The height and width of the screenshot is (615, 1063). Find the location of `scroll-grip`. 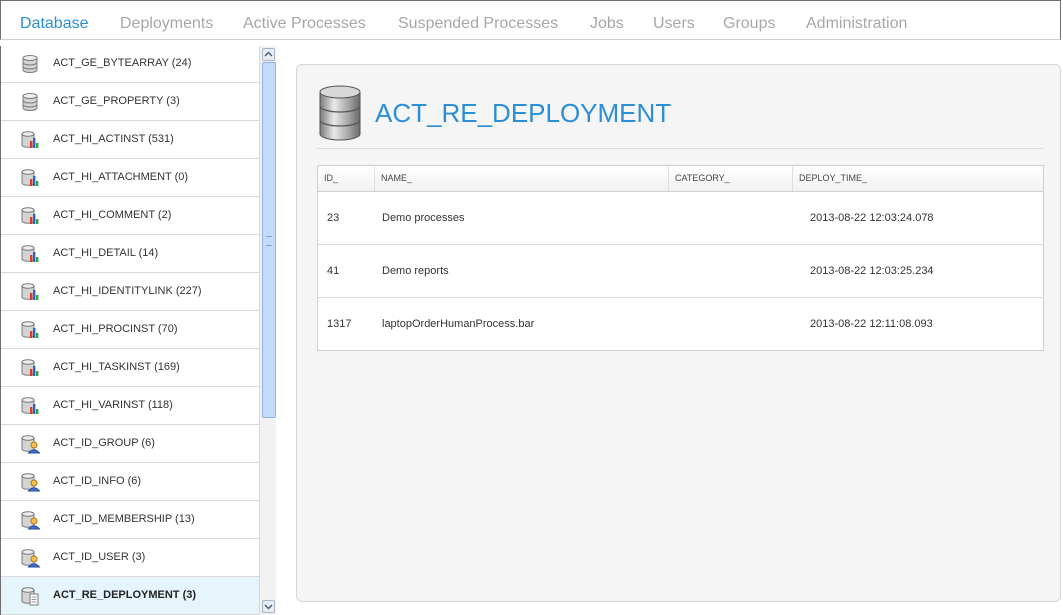

scroll-grip is located at coordinates (269, 241).